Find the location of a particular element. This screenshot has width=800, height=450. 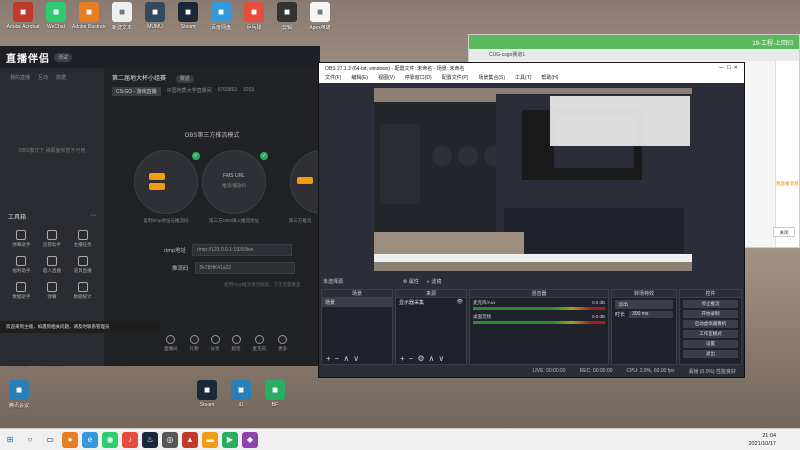

tool-item: 道具直播 is located at coordinates (82, 265).